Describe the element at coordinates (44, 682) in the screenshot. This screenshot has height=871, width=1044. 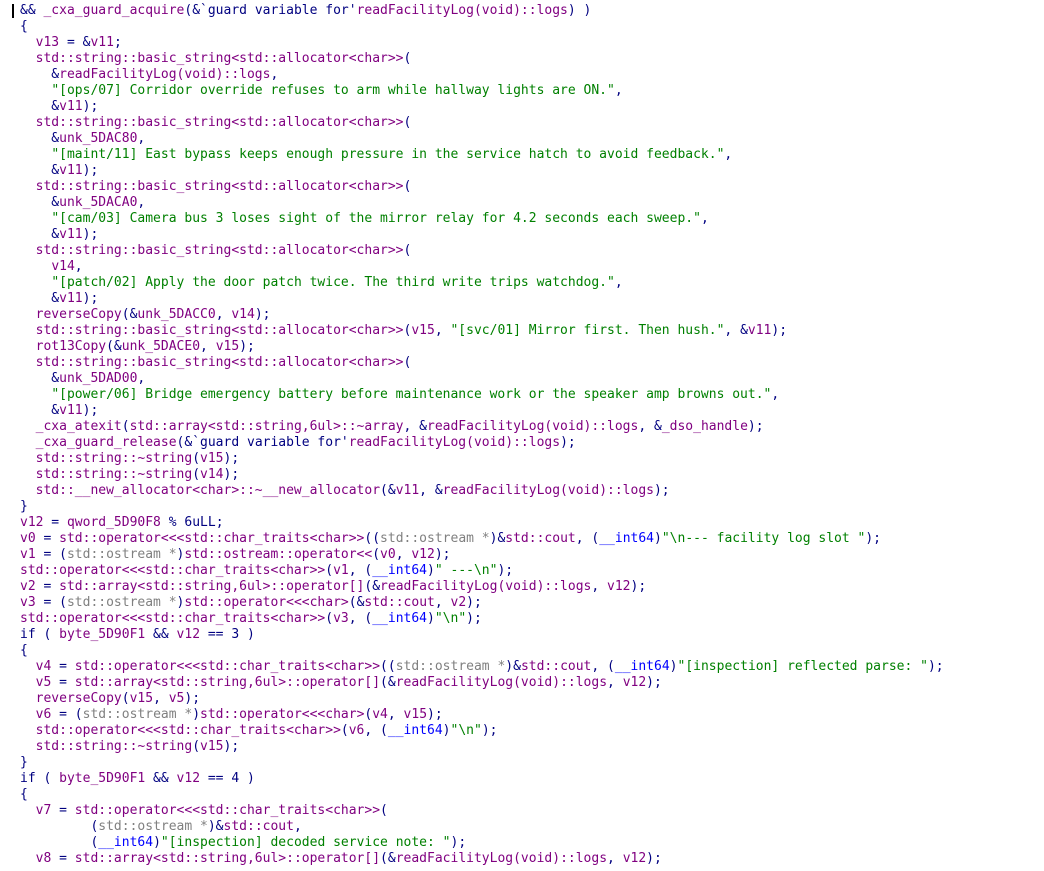
I see `identifier: v5` at that location.